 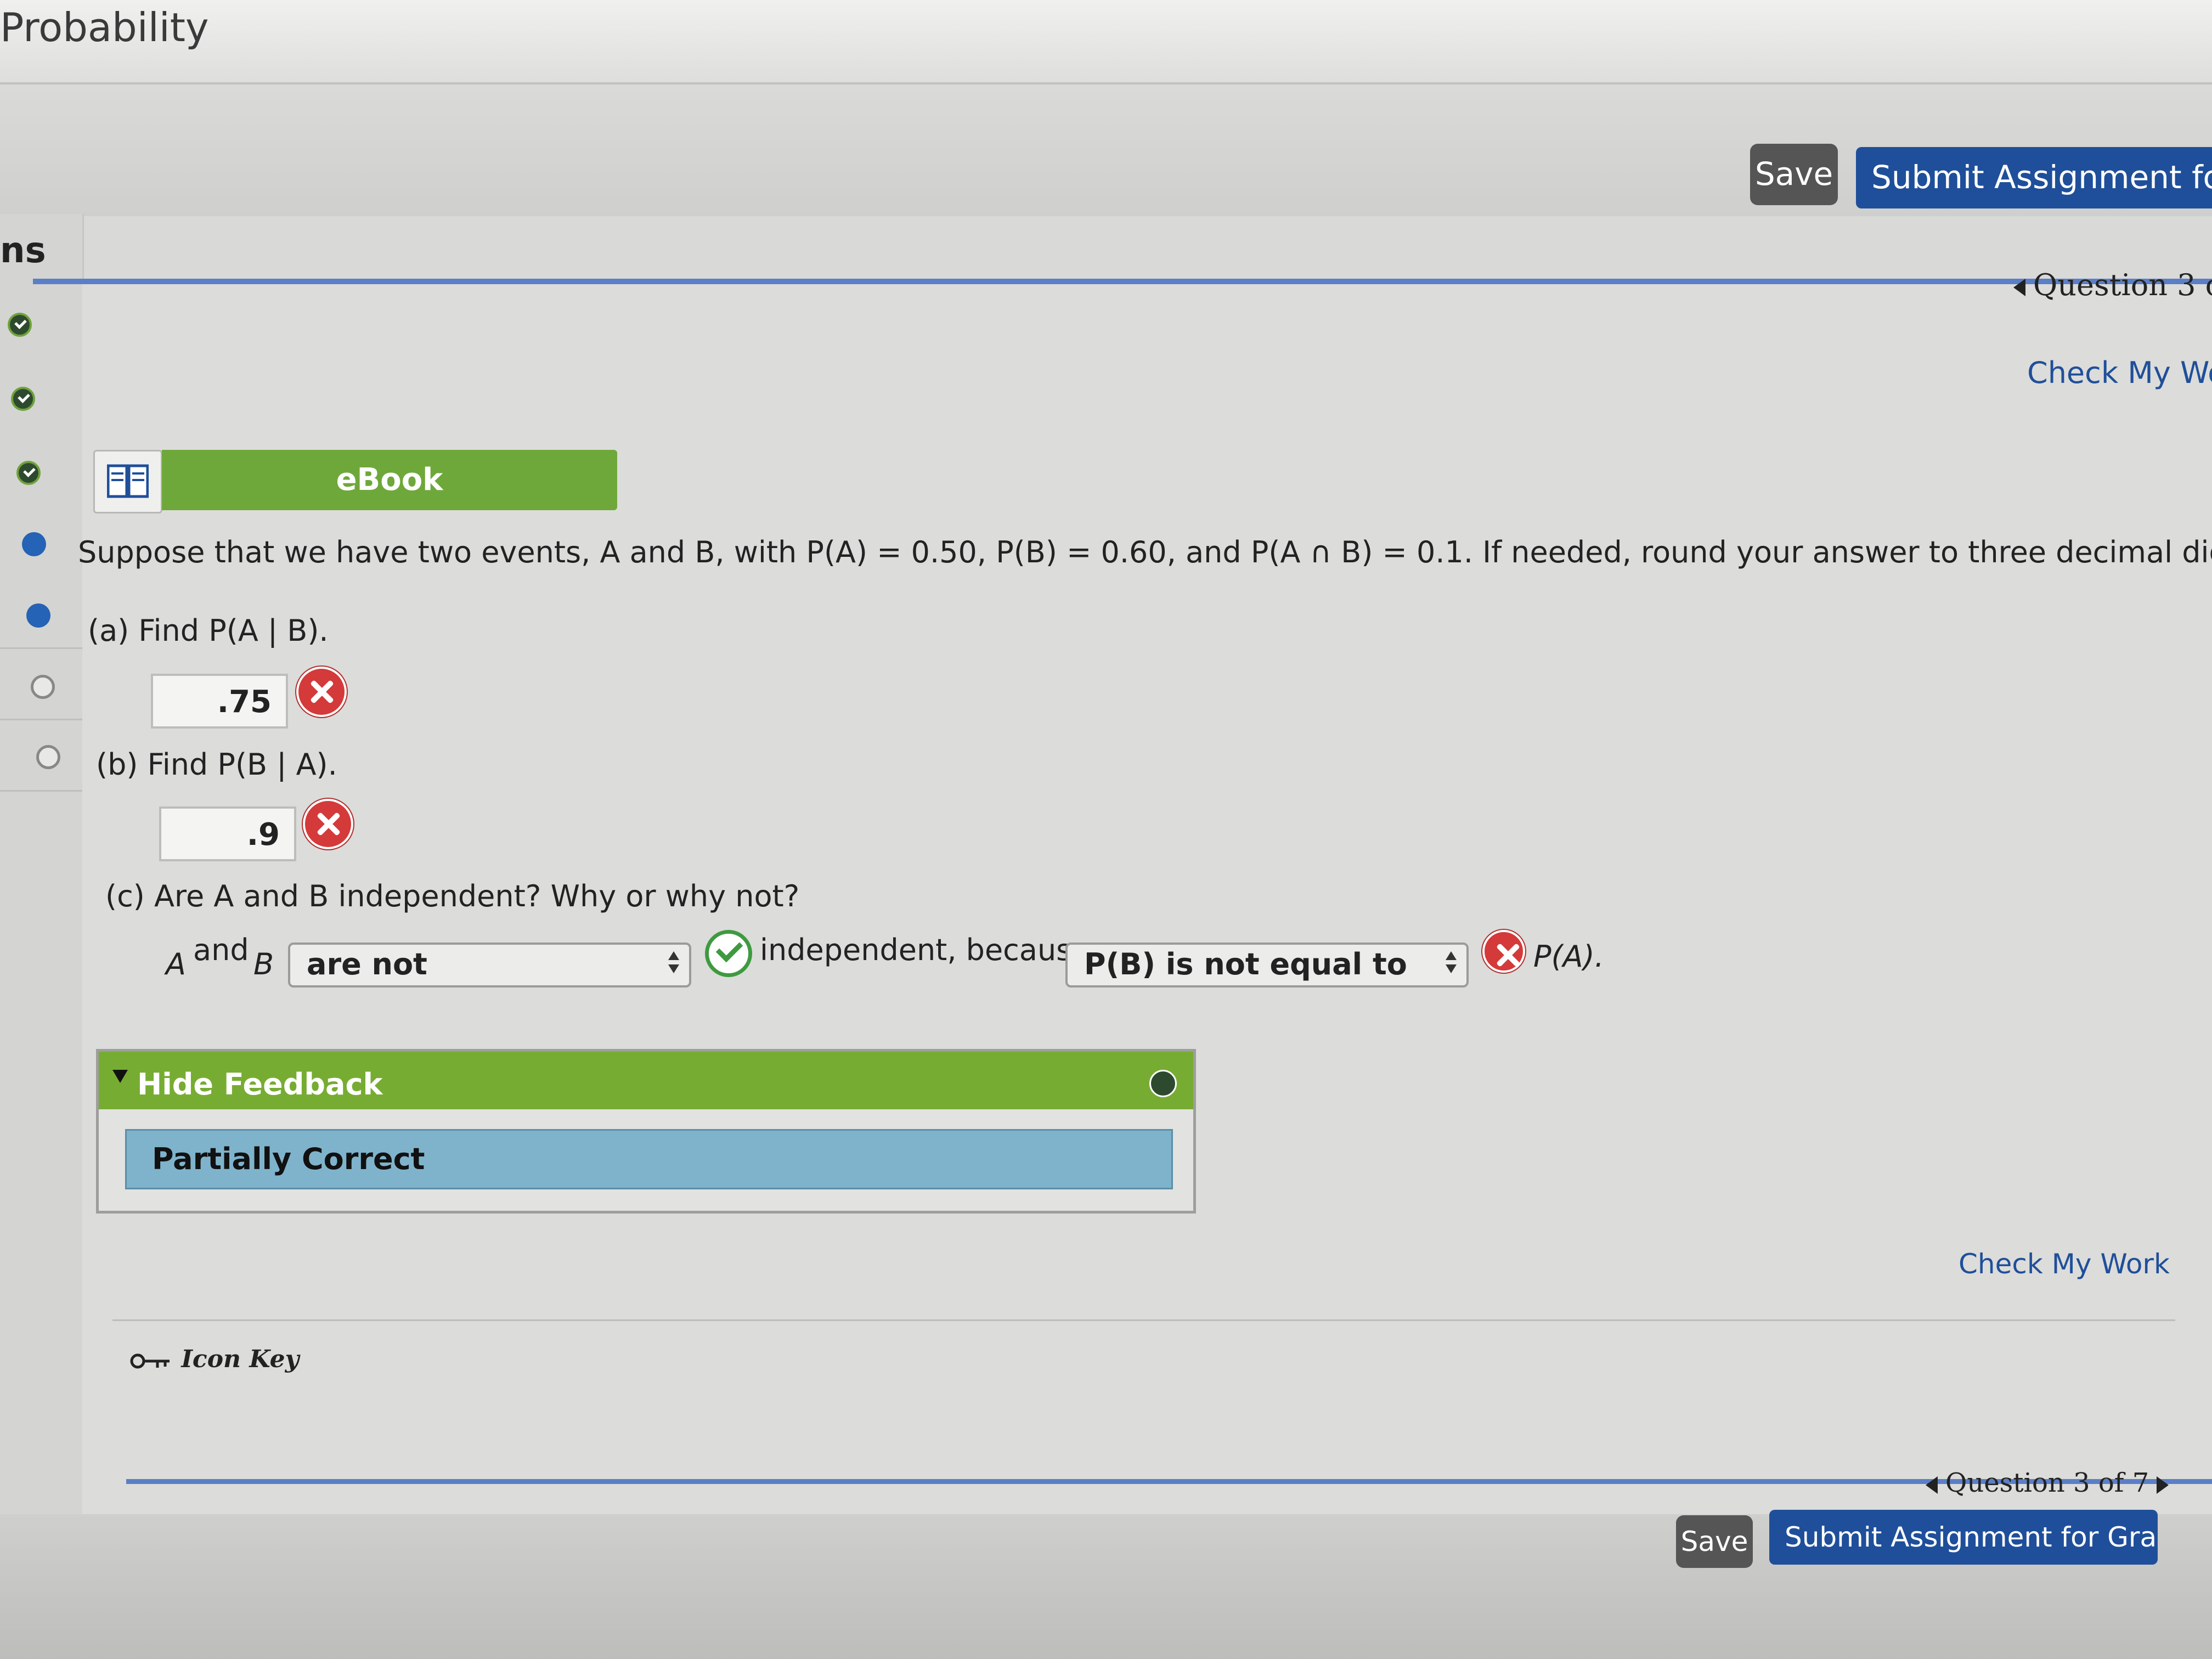 What do you see at coordinates (42, 889) in the screenshot?
I see `question-list-sidebar` at bounding box center [42, 889].